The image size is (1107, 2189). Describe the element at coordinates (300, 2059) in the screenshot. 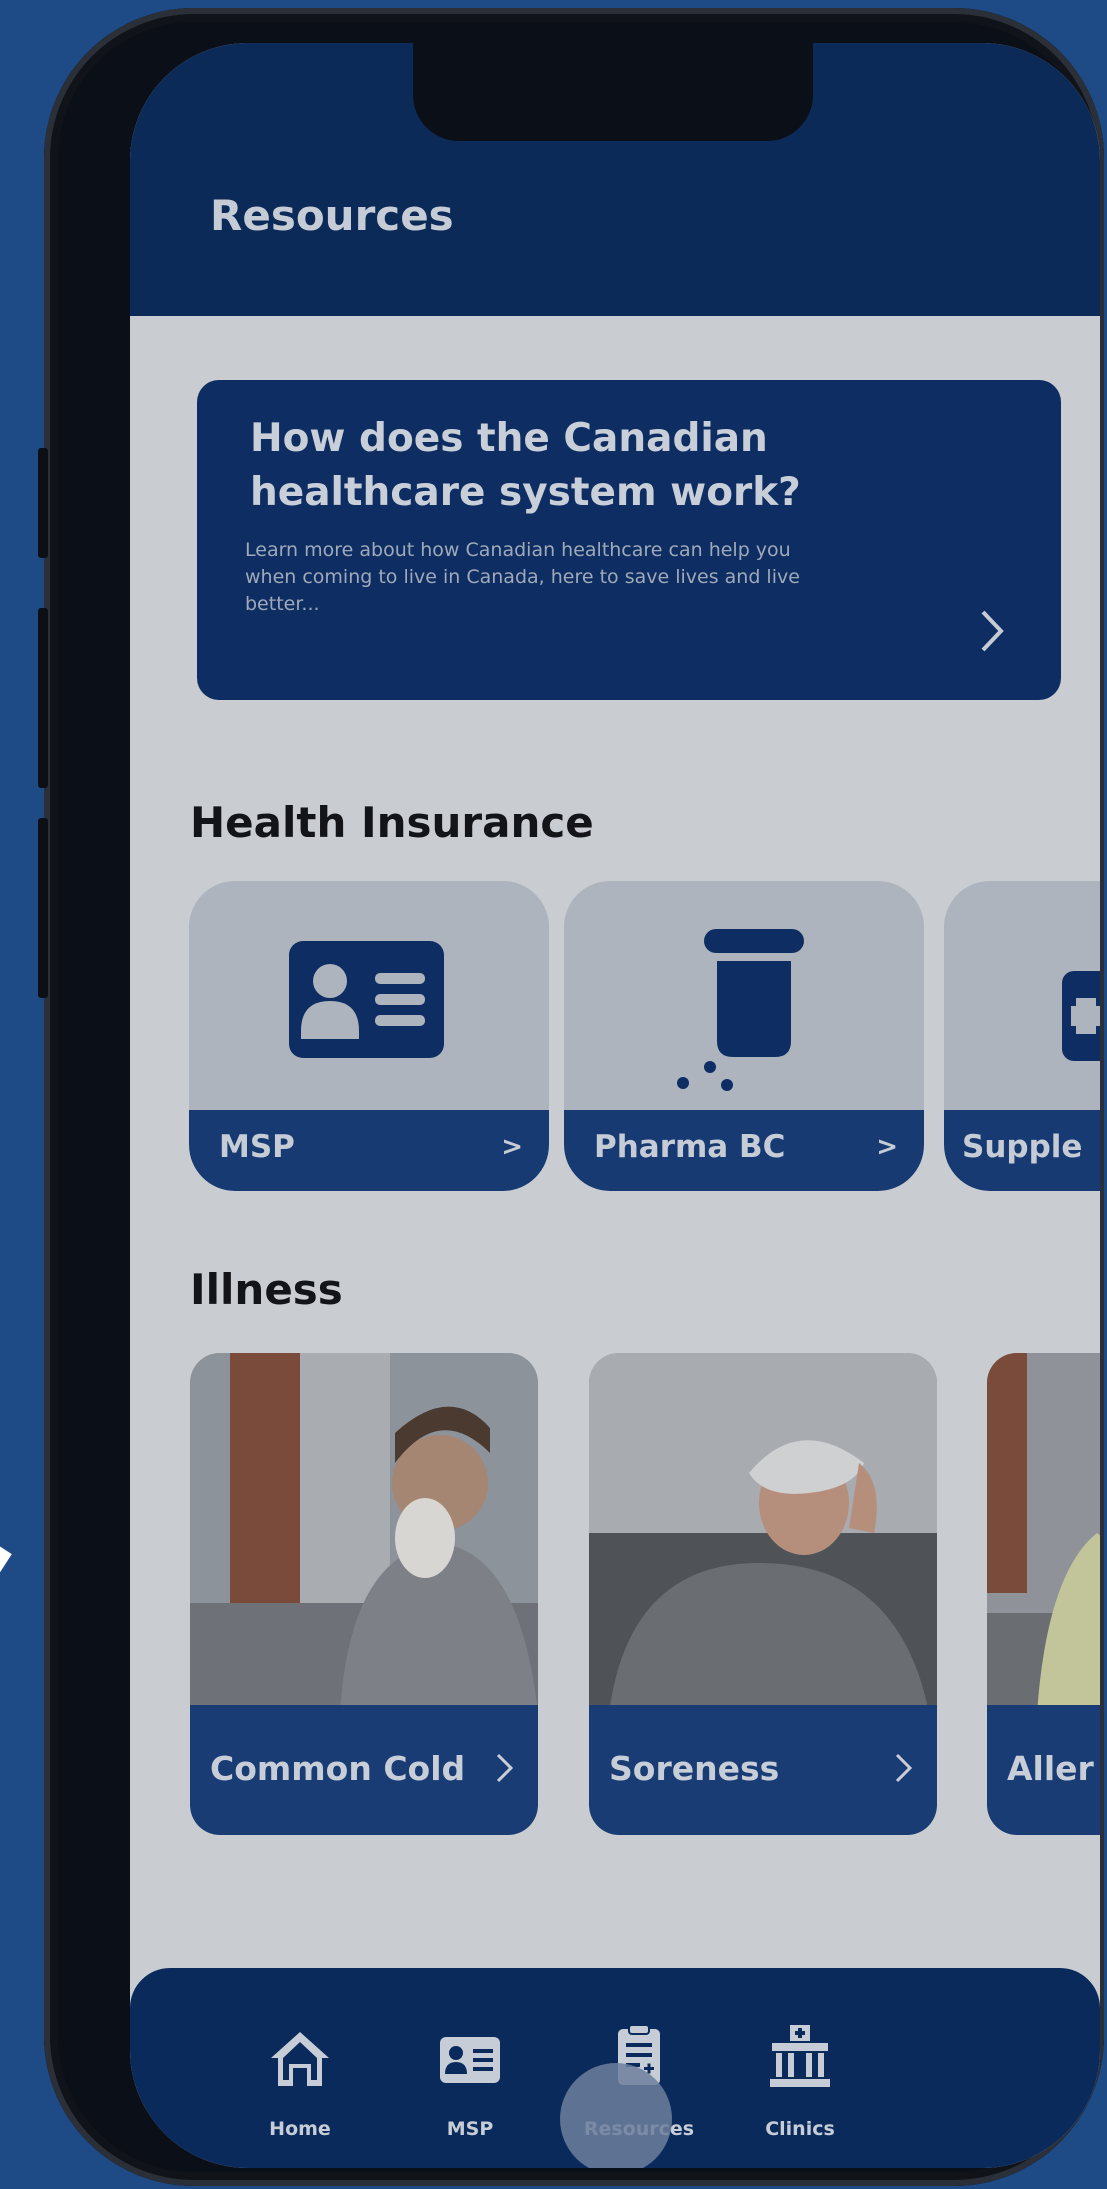

I see `home-icon` at that location.